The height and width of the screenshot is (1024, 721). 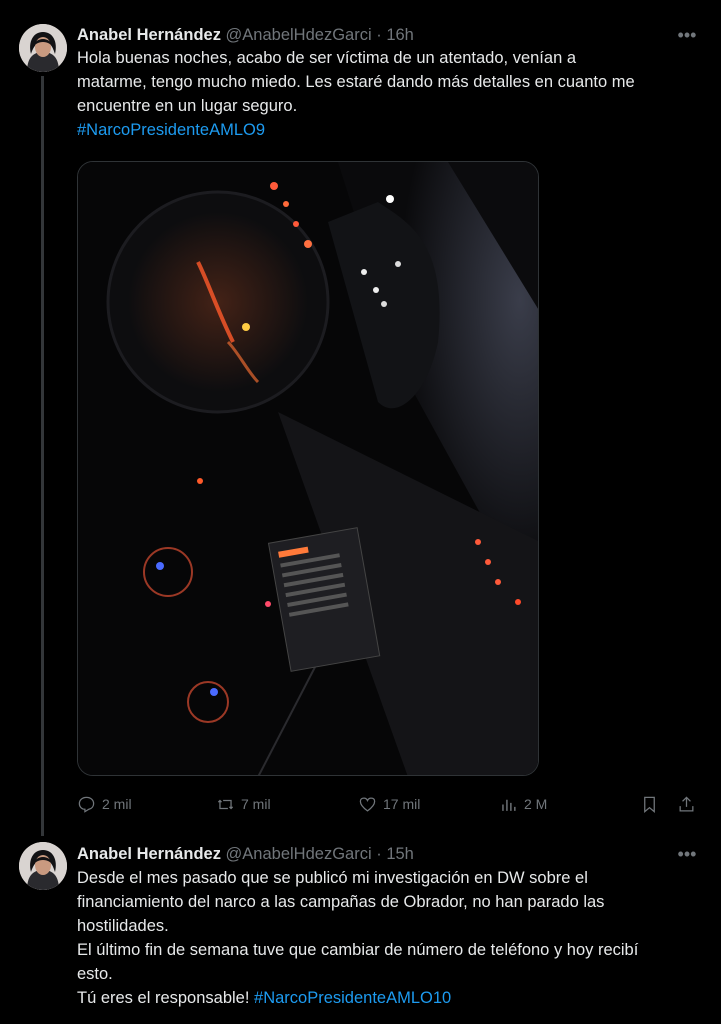 What do you see at coordinates (523, 804) in the screenshot?
I see `views-button: 2 M` at bounding box center [523, 804].